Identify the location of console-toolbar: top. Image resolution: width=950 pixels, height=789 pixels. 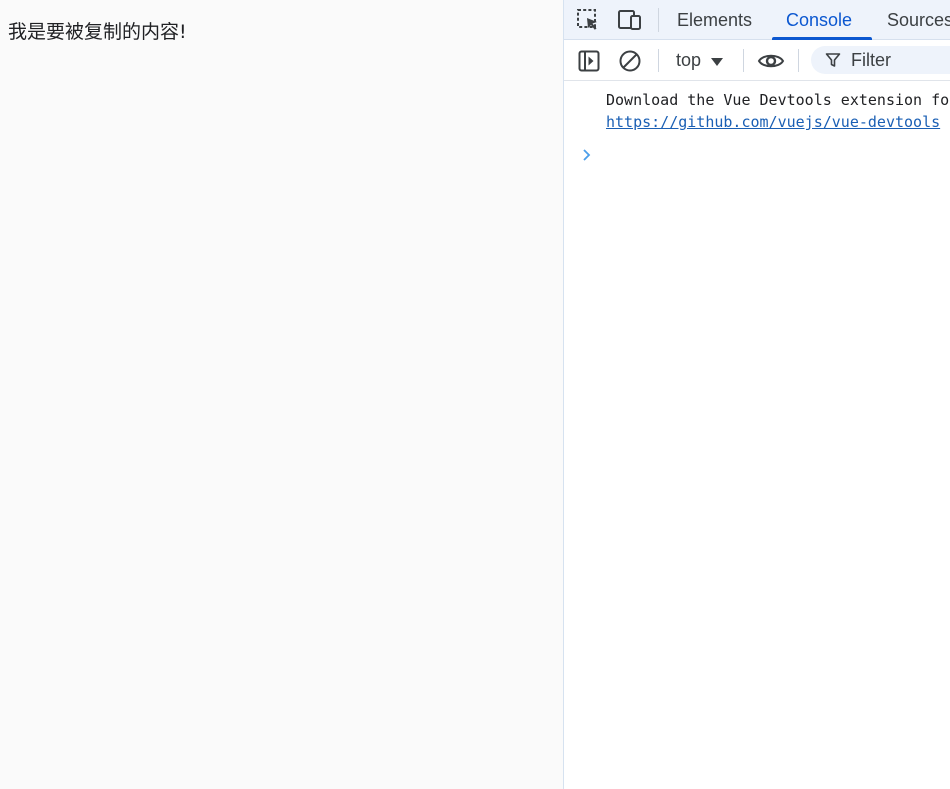
(757, 60).